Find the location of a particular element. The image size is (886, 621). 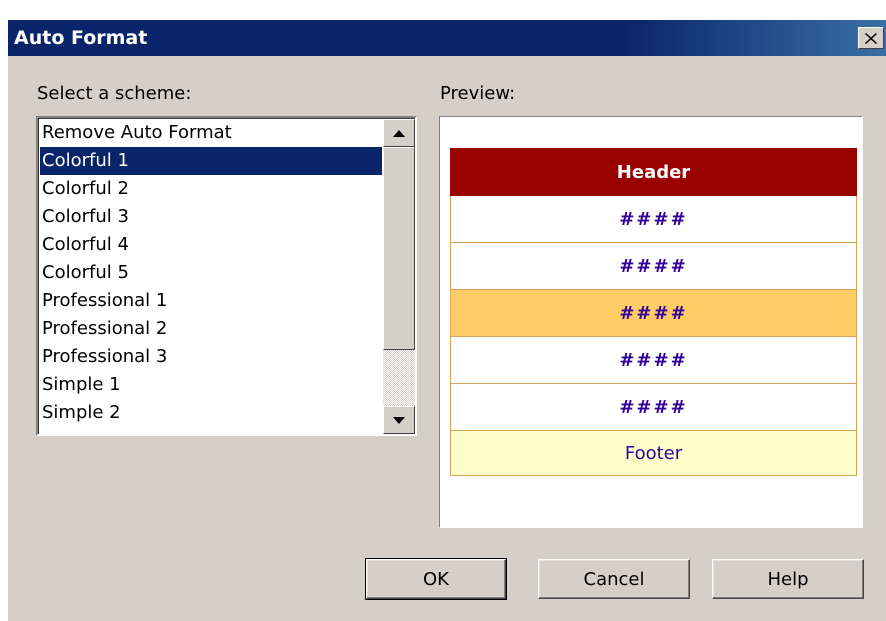

arrow-down-icon is located at coordinates (399, 420).